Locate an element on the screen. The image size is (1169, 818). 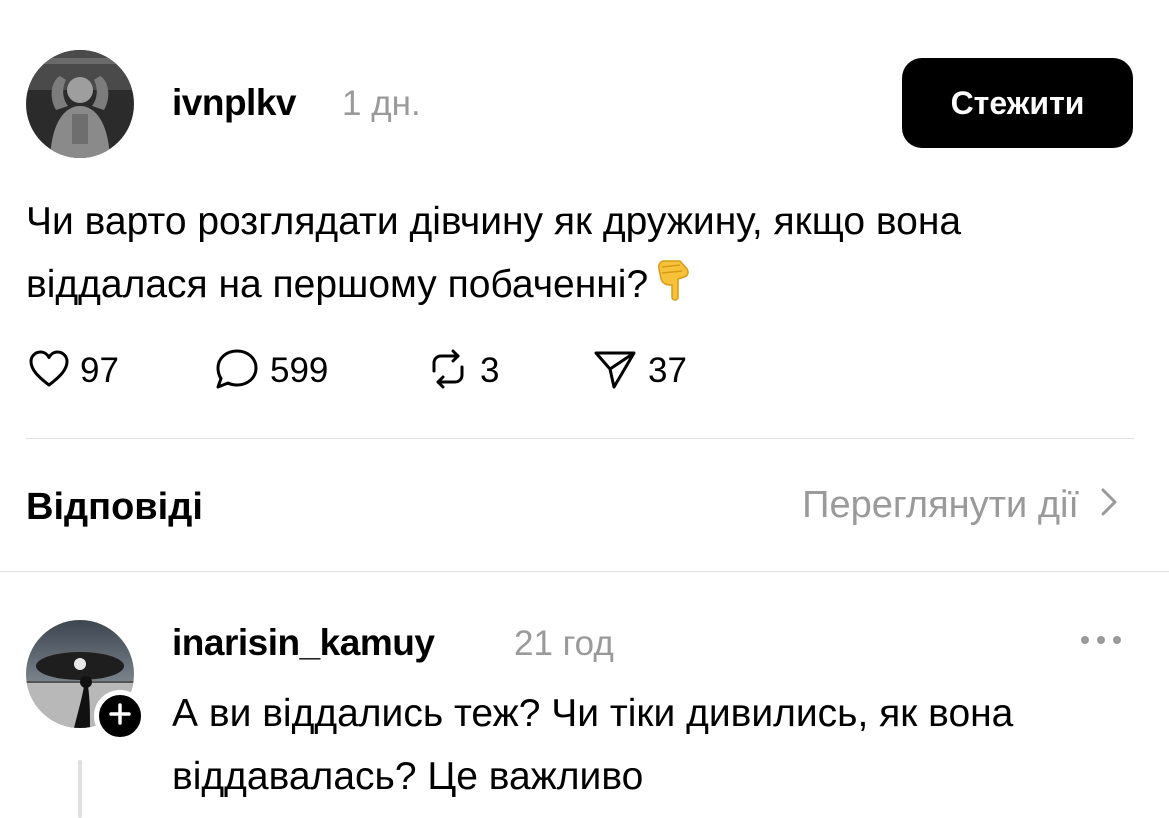
heart-icon is located at coordinates (49, 371).